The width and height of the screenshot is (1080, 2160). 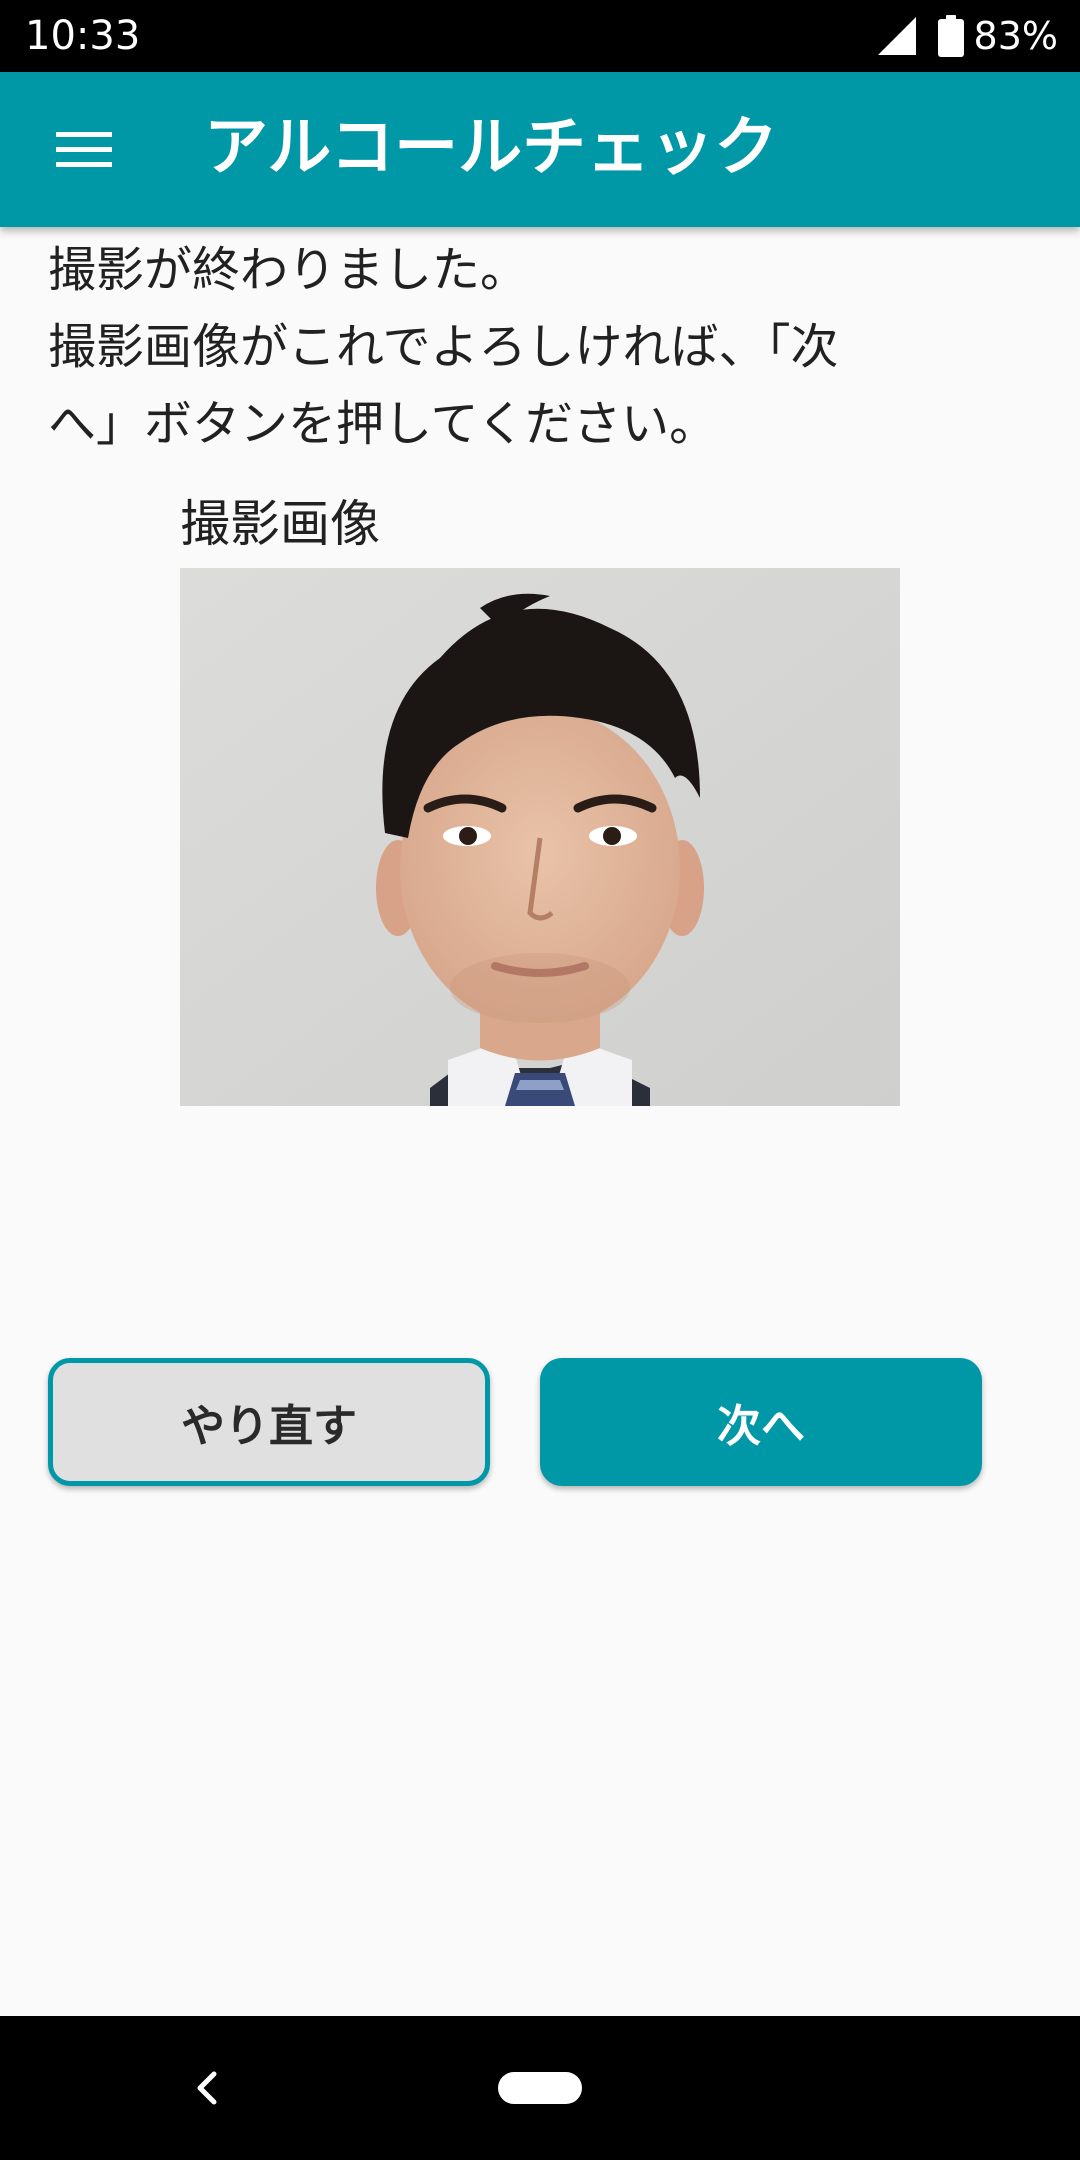 What do you see at coordinates (83, 36) in the screenshot?
I see `status-time: 10:33` at bounding box center [83, 36].